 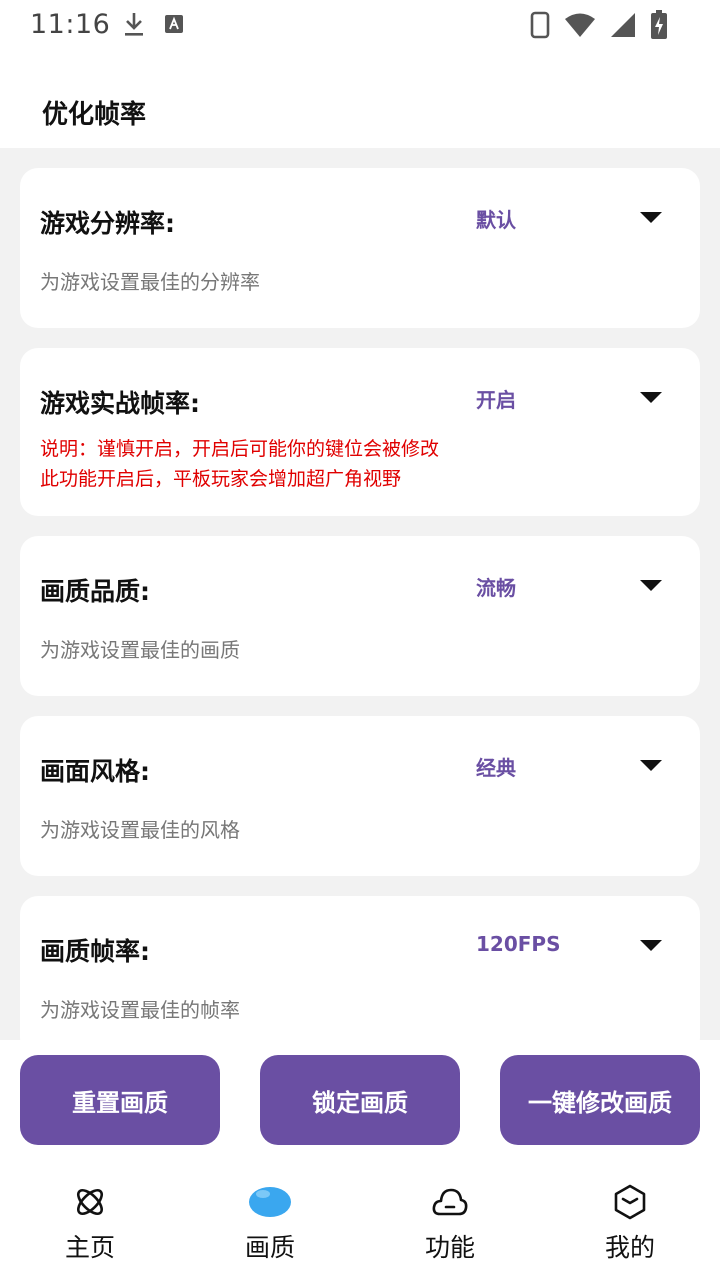 What do you see at coordinates (629, 1247) in the screenshot?
I see `tab-label: 我的` at bounding box center [629, 1247].